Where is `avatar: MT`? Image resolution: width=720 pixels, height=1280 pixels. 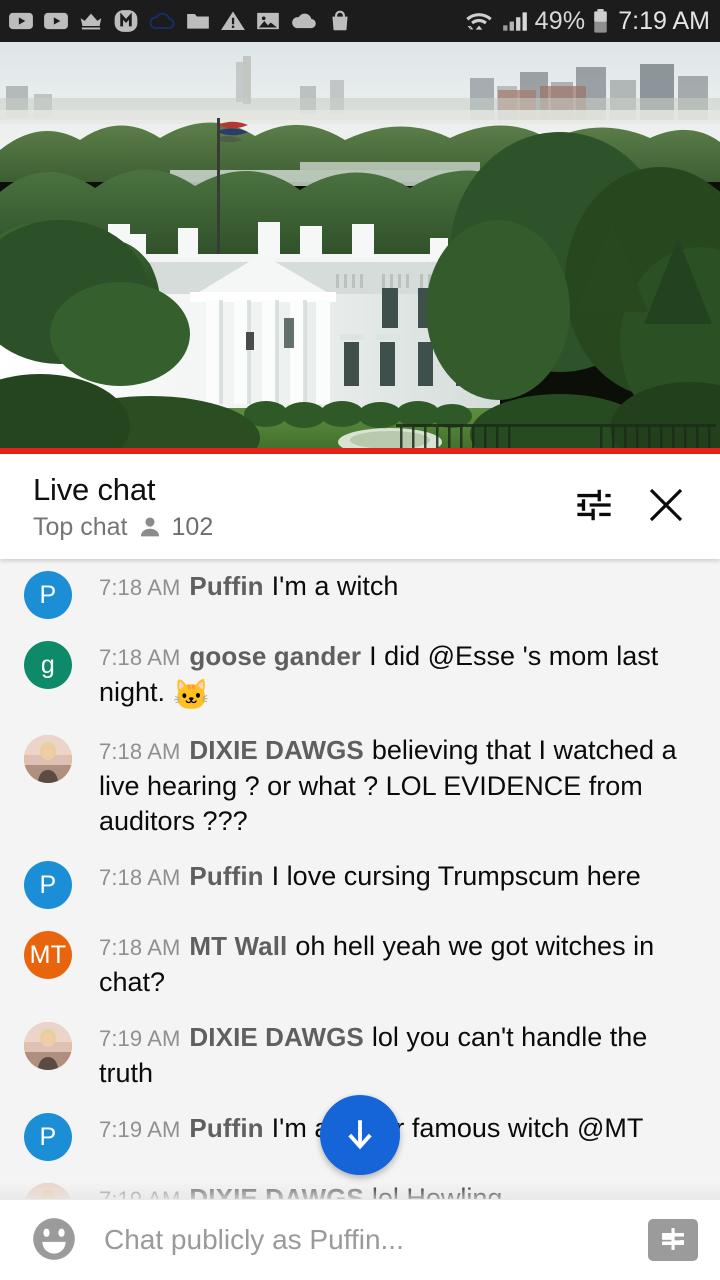 avatar: MT is located at coordinates (48, 955).